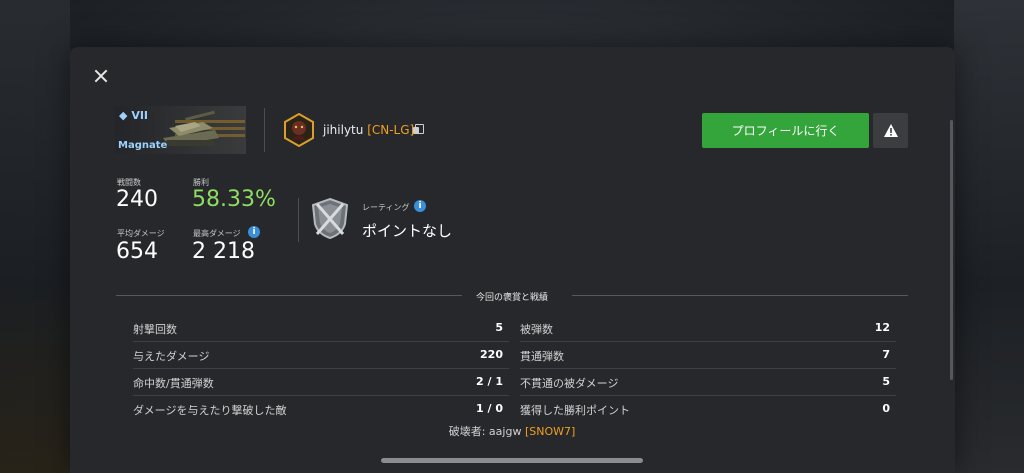 Image resolution: width=1024 pixels, height=473 pixels. I want to click on table-row: 命中数/貫通弾数 2 / 1, so click(321, 382).